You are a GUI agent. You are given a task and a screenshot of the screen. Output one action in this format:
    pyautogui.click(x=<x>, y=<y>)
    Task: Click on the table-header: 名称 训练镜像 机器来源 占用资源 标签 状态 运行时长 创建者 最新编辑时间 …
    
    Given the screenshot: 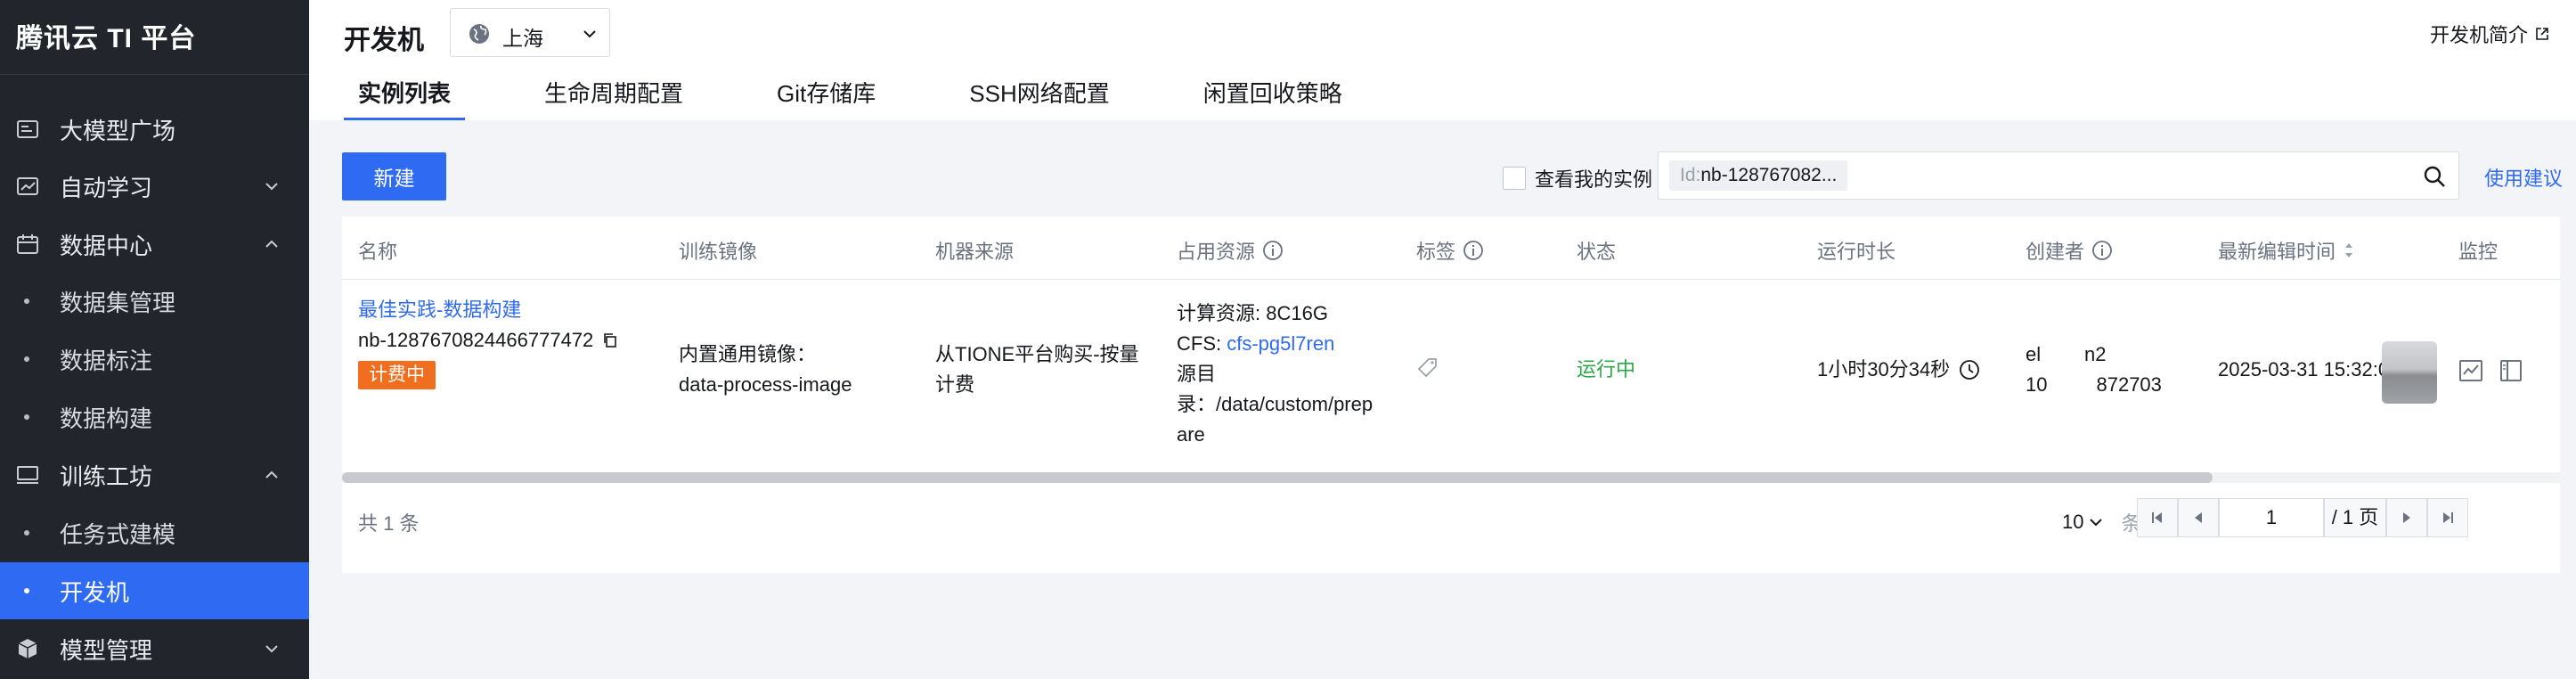 What is the action you would take?
    pyautogui.click(x=1451, y=249)
    